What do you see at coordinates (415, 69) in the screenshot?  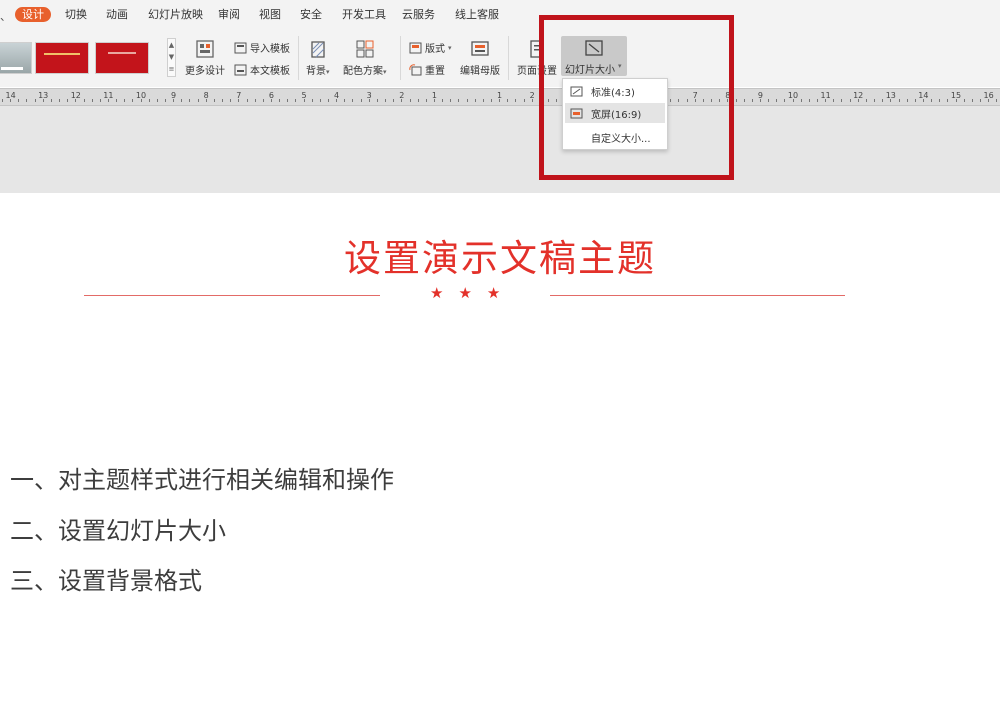 I see `reset-icon` at bounding box center [415, 69].